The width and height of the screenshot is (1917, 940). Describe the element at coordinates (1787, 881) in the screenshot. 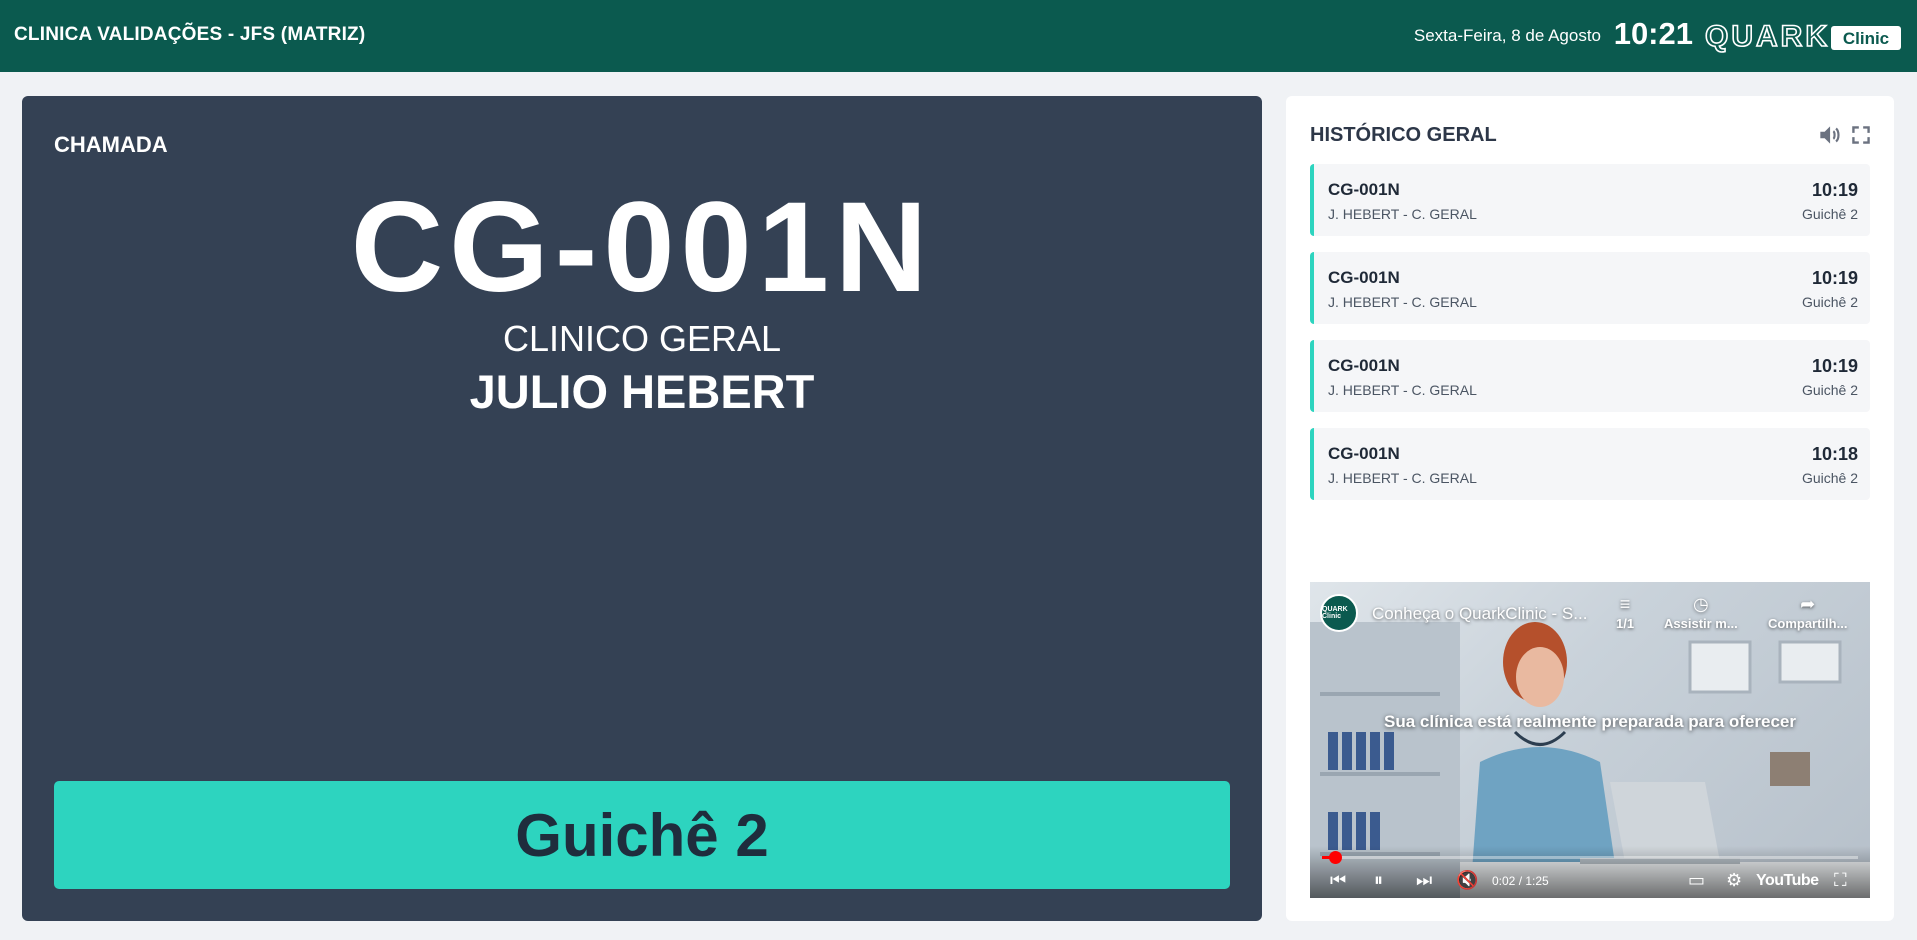

I see `youtube-logo: YouTube` at that location.